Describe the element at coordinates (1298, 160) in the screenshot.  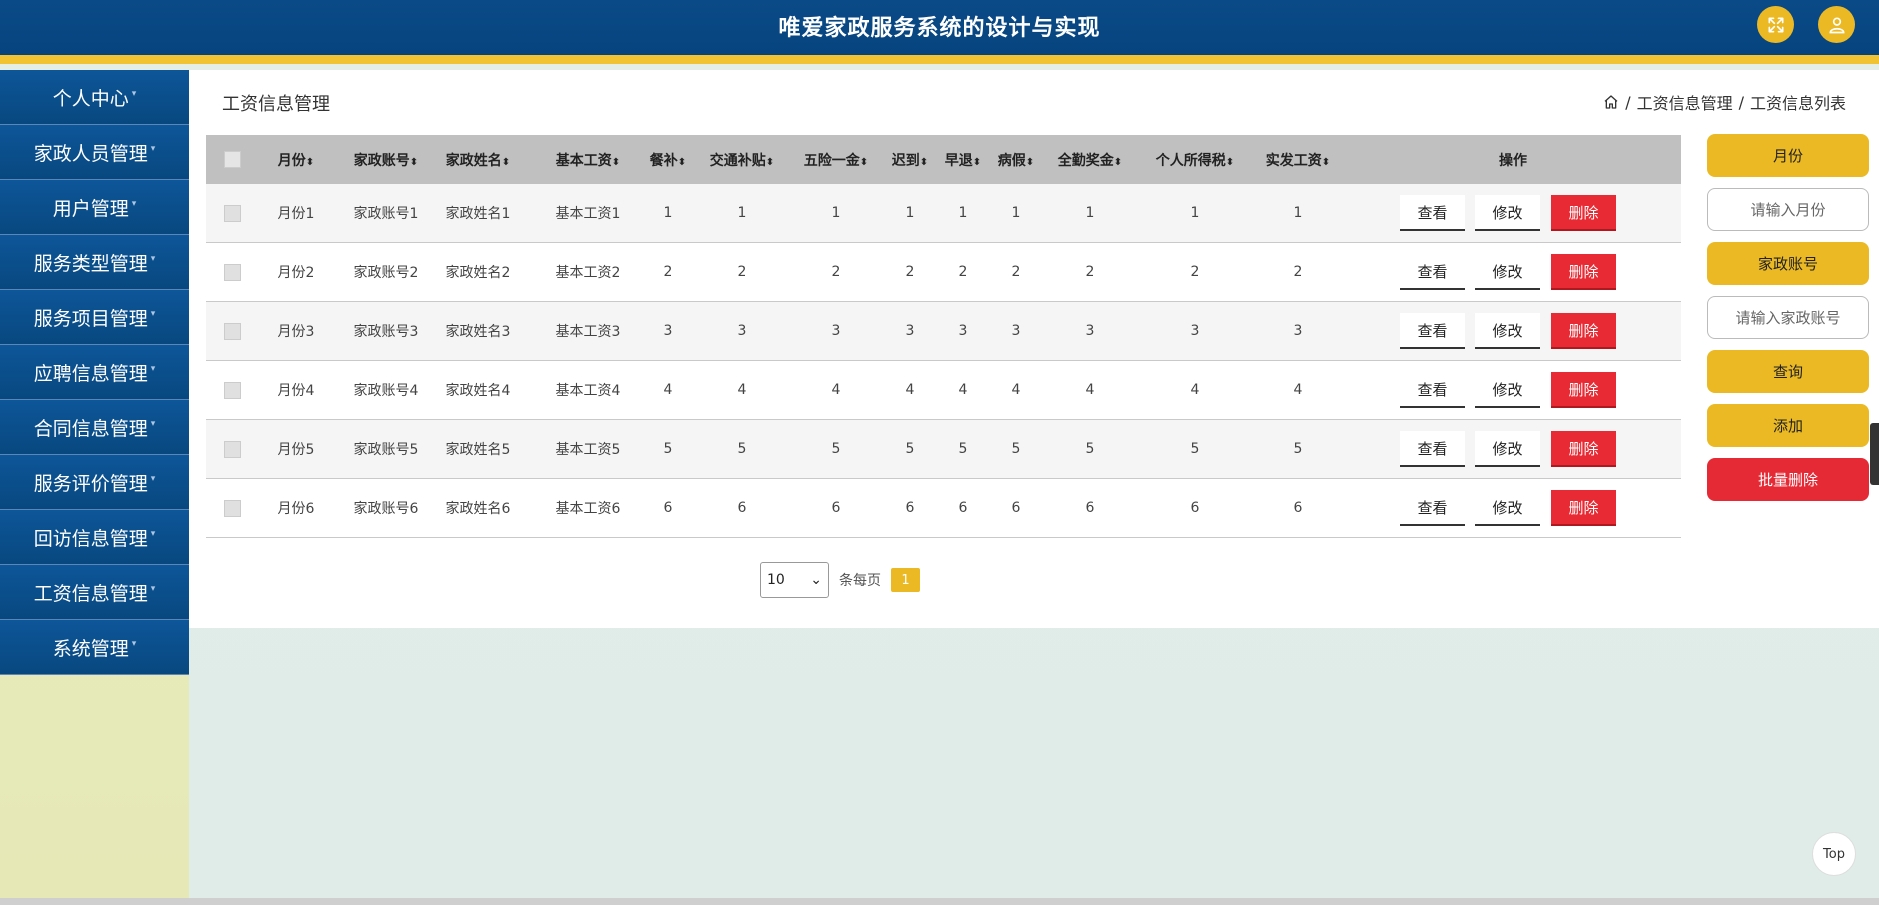
I see `column-header-net-salary: 实发工资⬍` at that location.